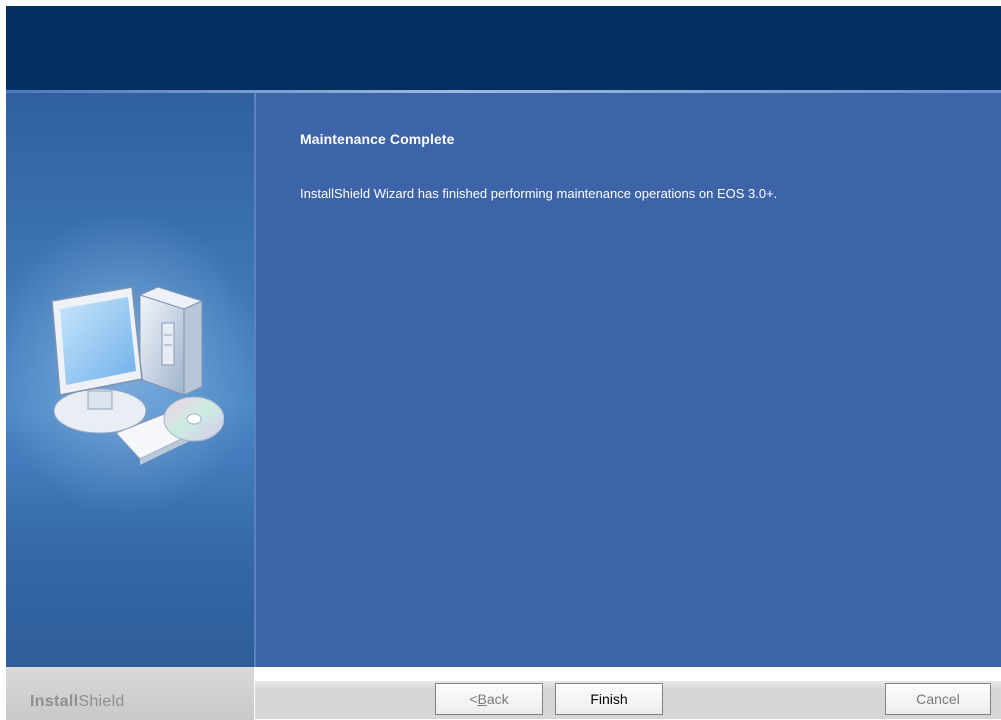  Describe the element at coordinates (609, 699) in the screenshot. I see `finish-button: Finish` at that location.